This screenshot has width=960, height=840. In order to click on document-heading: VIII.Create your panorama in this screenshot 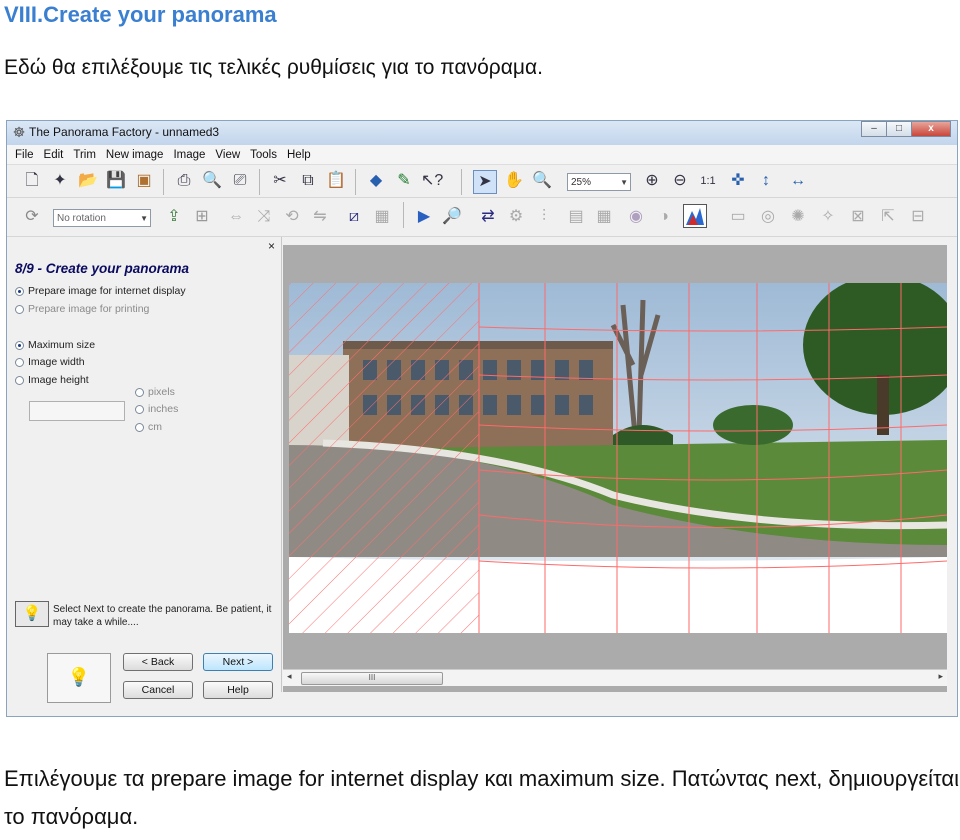, I will do `click(140, 14)`.